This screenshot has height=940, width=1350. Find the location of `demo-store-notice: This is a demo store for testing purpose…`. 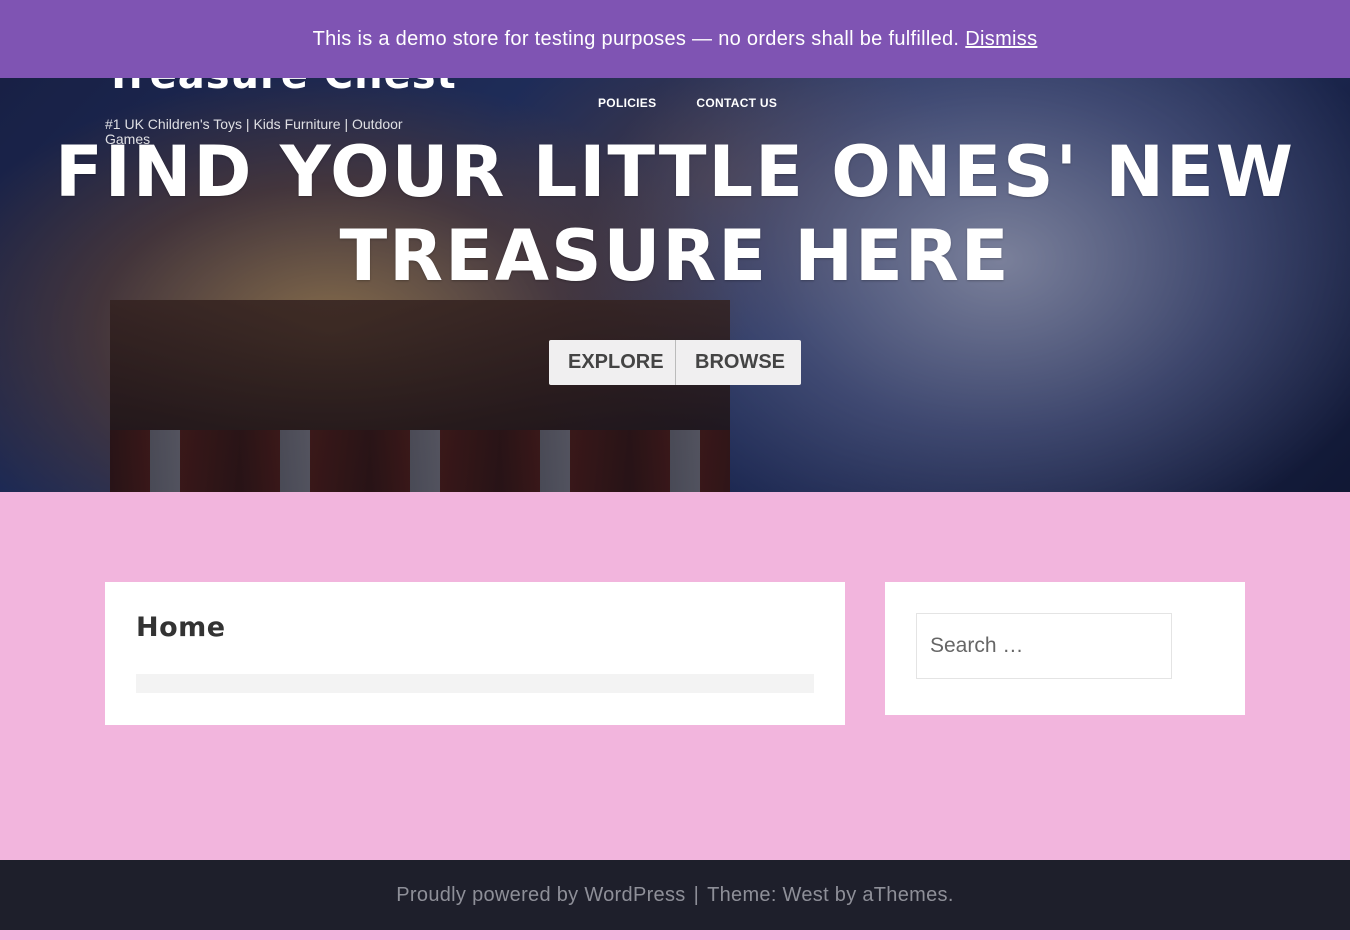

demo-store-notice: This is a demo store for testing purpose… is located at coordinates (675, 39).